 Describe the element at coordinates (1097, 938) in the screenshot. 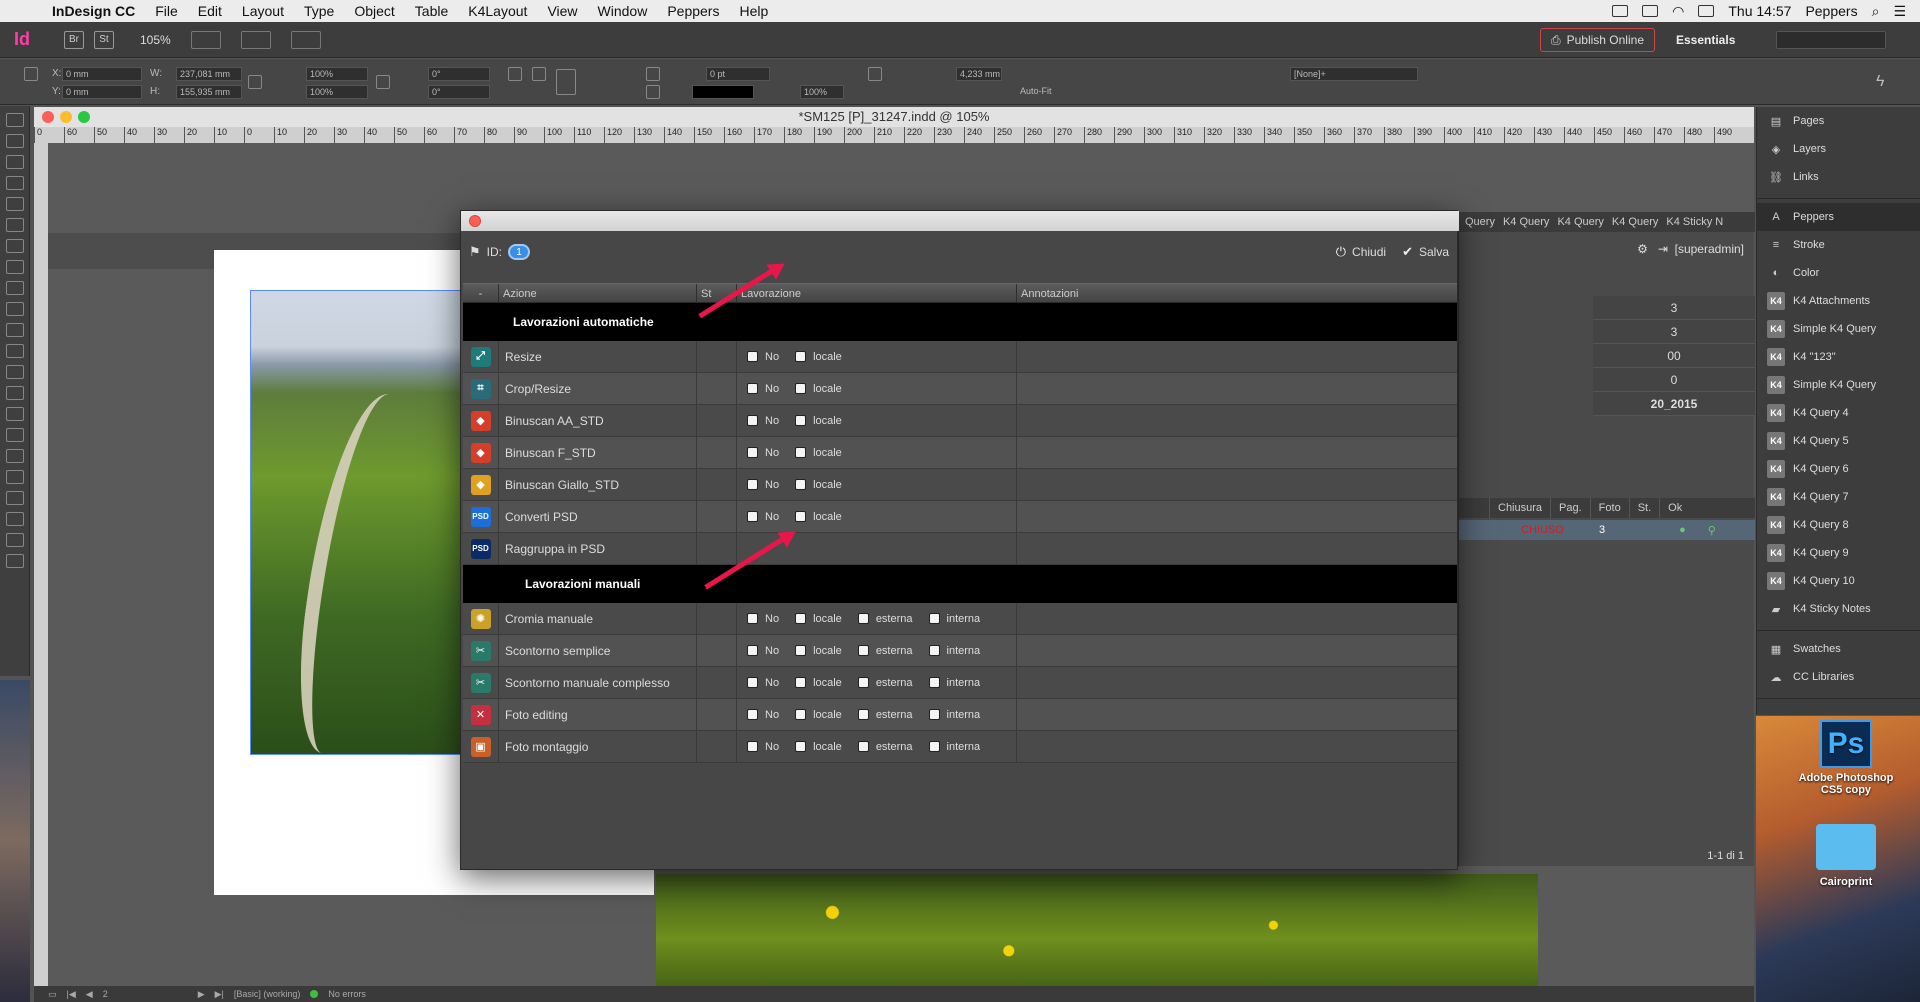

I see `flowers-image-frame` at that location.